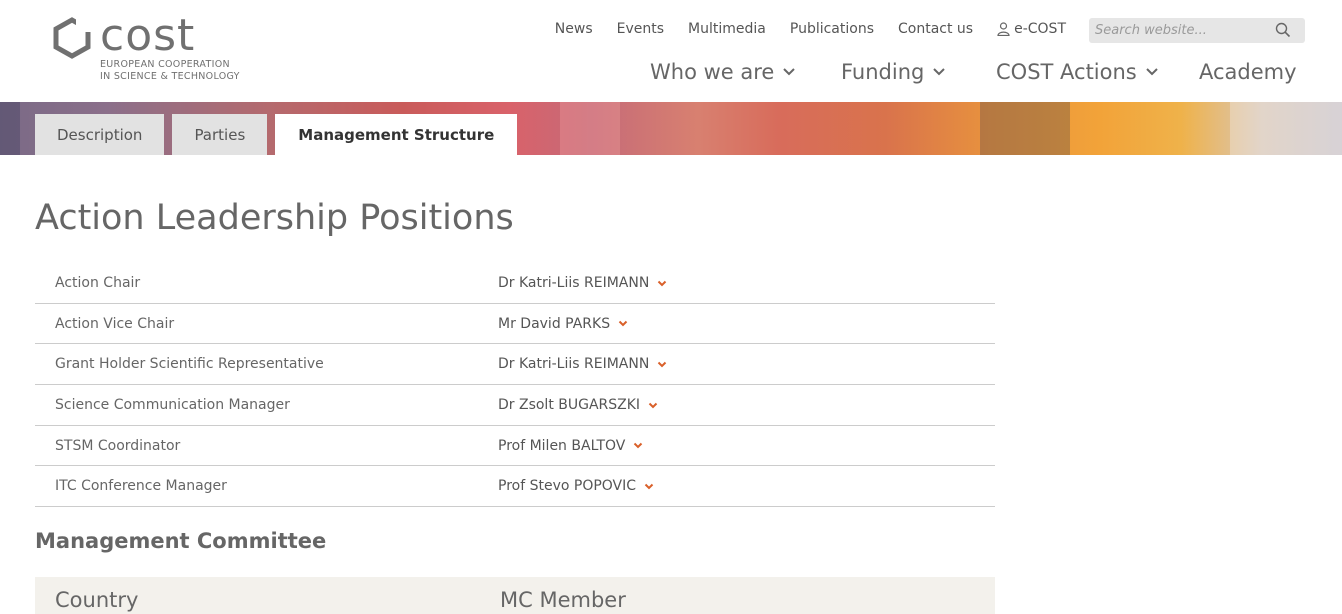 Image resolution: width=1342 pixels, height=614 pixels. What do you see at coordinates (554, 323) in the screenshot?
I see `person-name: Mr David PARKS` at bounding box center [554, 323].